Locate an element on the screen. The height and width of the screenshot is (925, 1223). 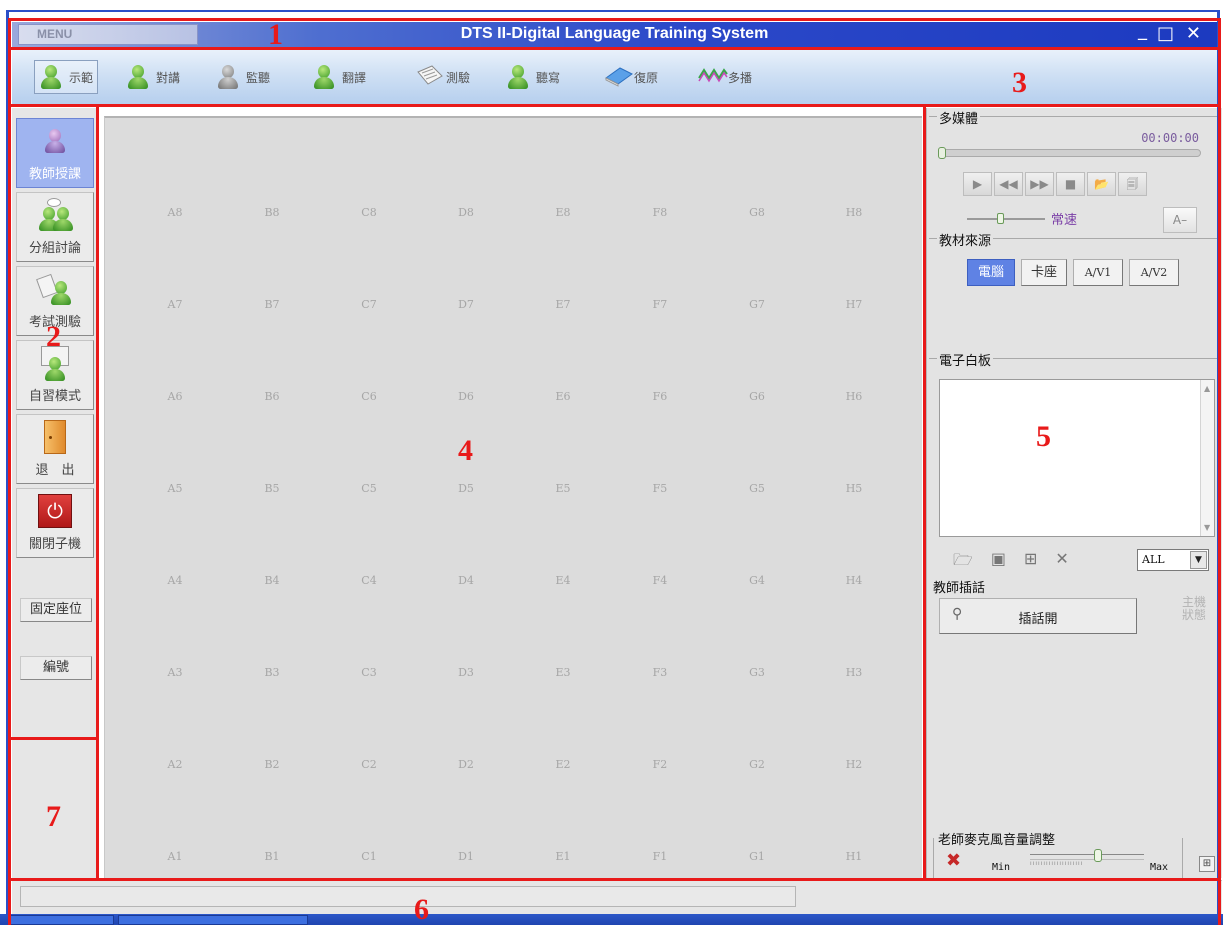
seat-H8: H8 is located at coordinates (854, 212).